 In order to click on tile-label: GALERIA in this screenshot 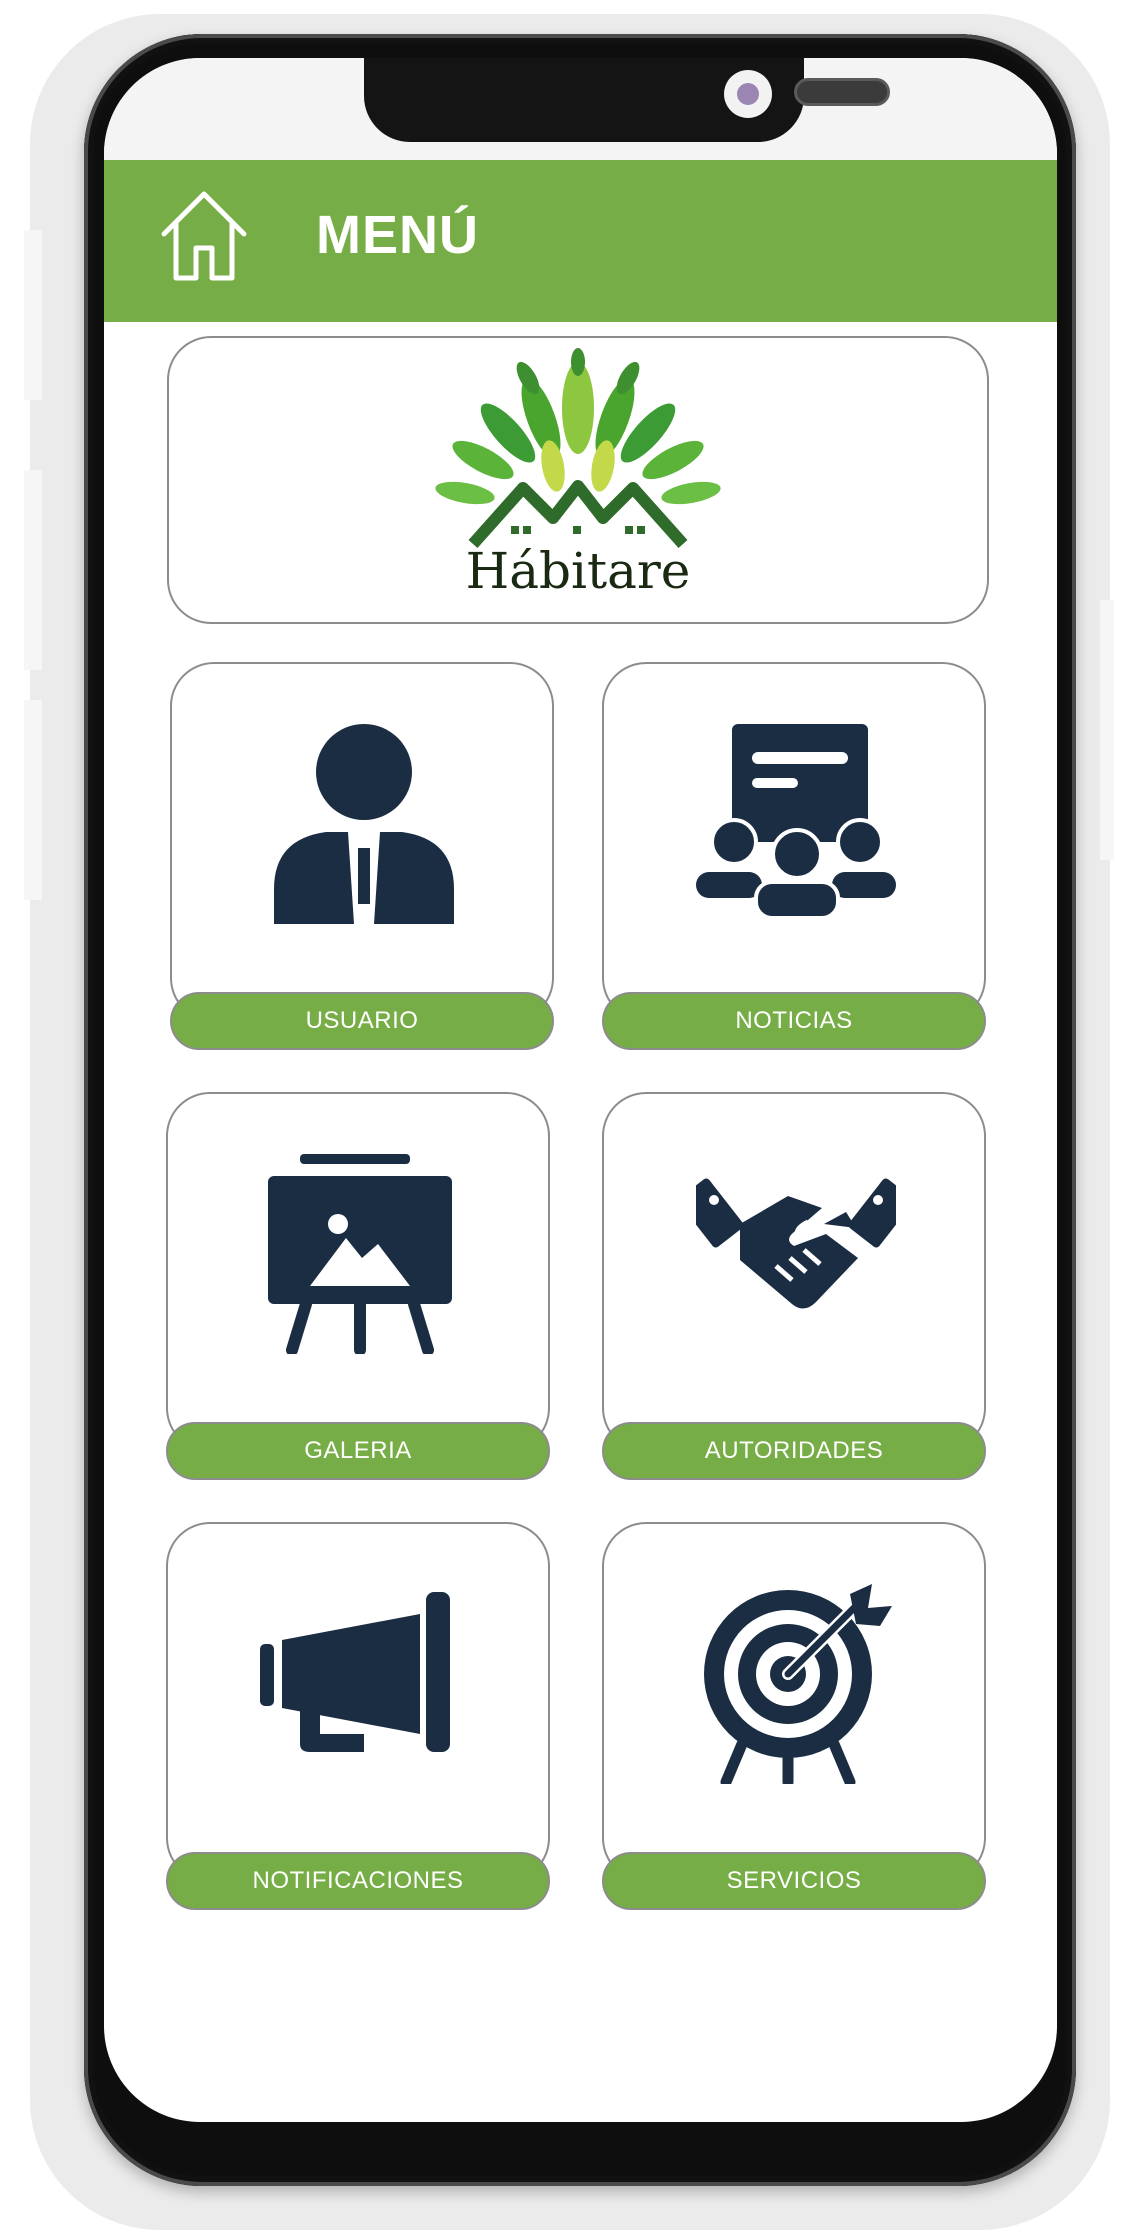, I will do `click(358, 1451)`.